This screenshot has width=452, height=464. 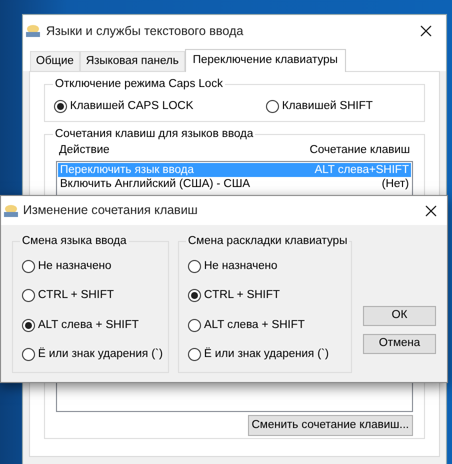 I want to click on radio-label: Клавишей CAPS LOCK, so click(x=132, y=106).